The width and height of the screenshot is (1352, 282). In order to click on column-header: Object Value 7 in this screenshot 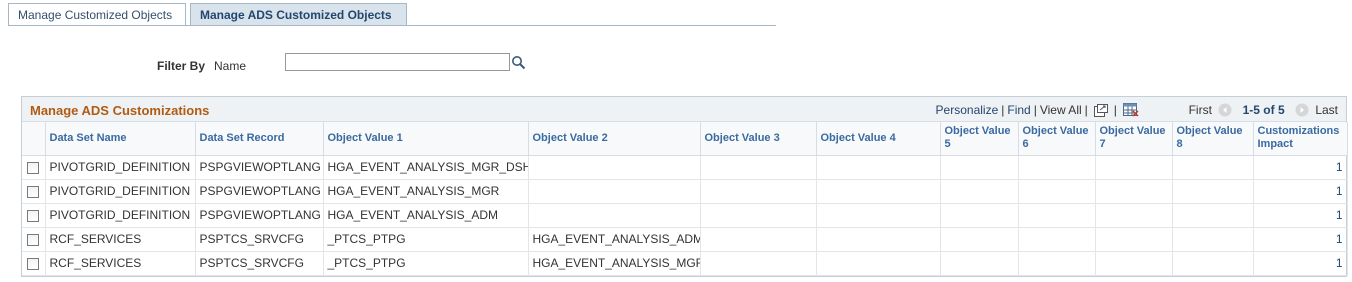, I will do `click(1134, 139)`.